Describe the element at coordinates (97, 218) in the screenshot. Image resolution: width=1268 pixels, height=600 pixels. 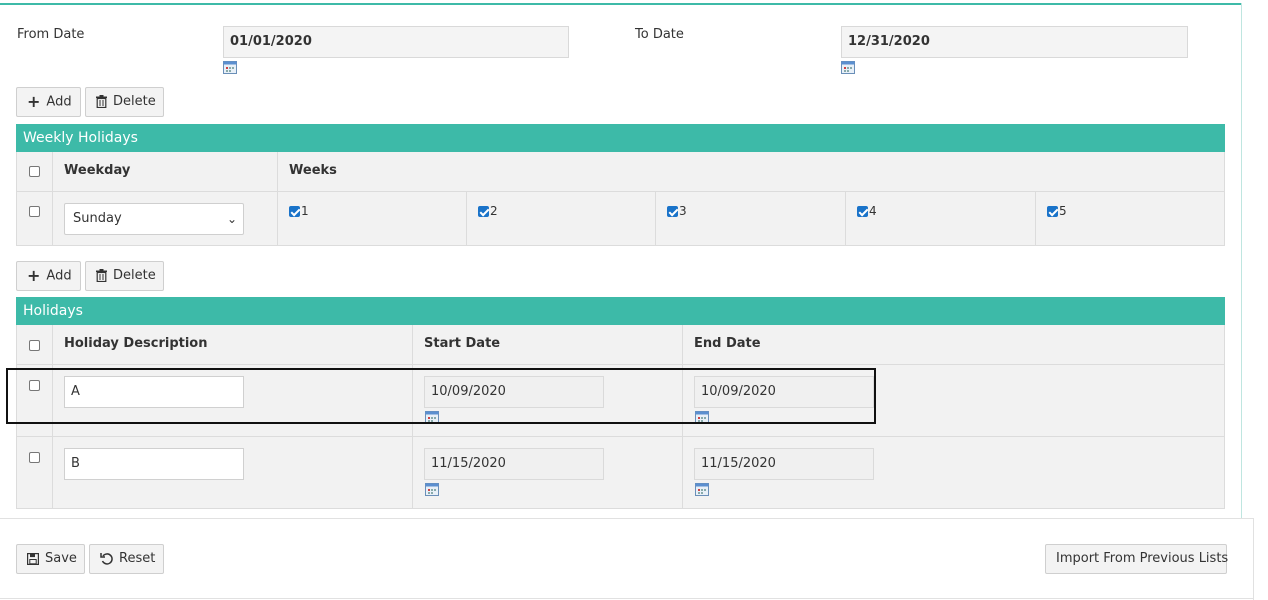
I see `weekday-value: Sunday` at that location.